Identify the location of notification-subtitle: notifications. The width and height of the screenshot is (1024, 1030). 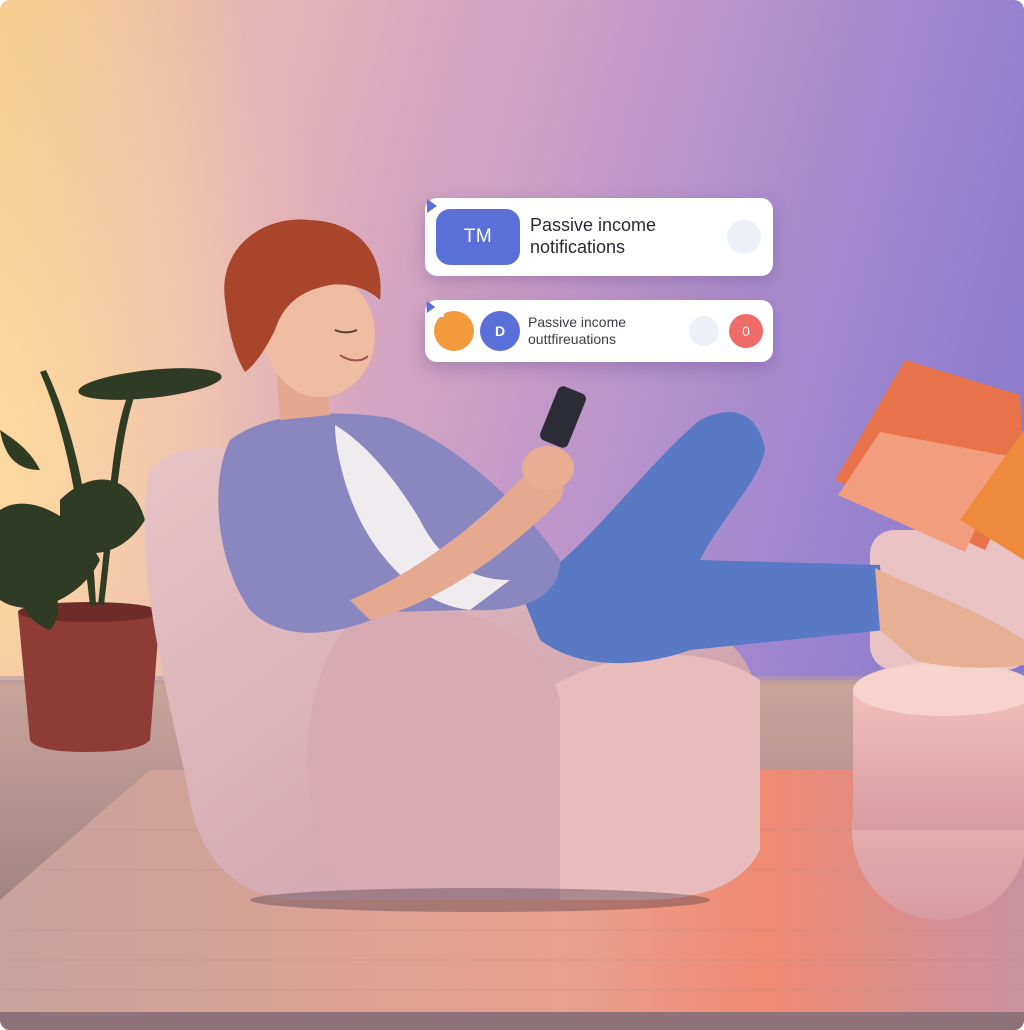
(578, 247).